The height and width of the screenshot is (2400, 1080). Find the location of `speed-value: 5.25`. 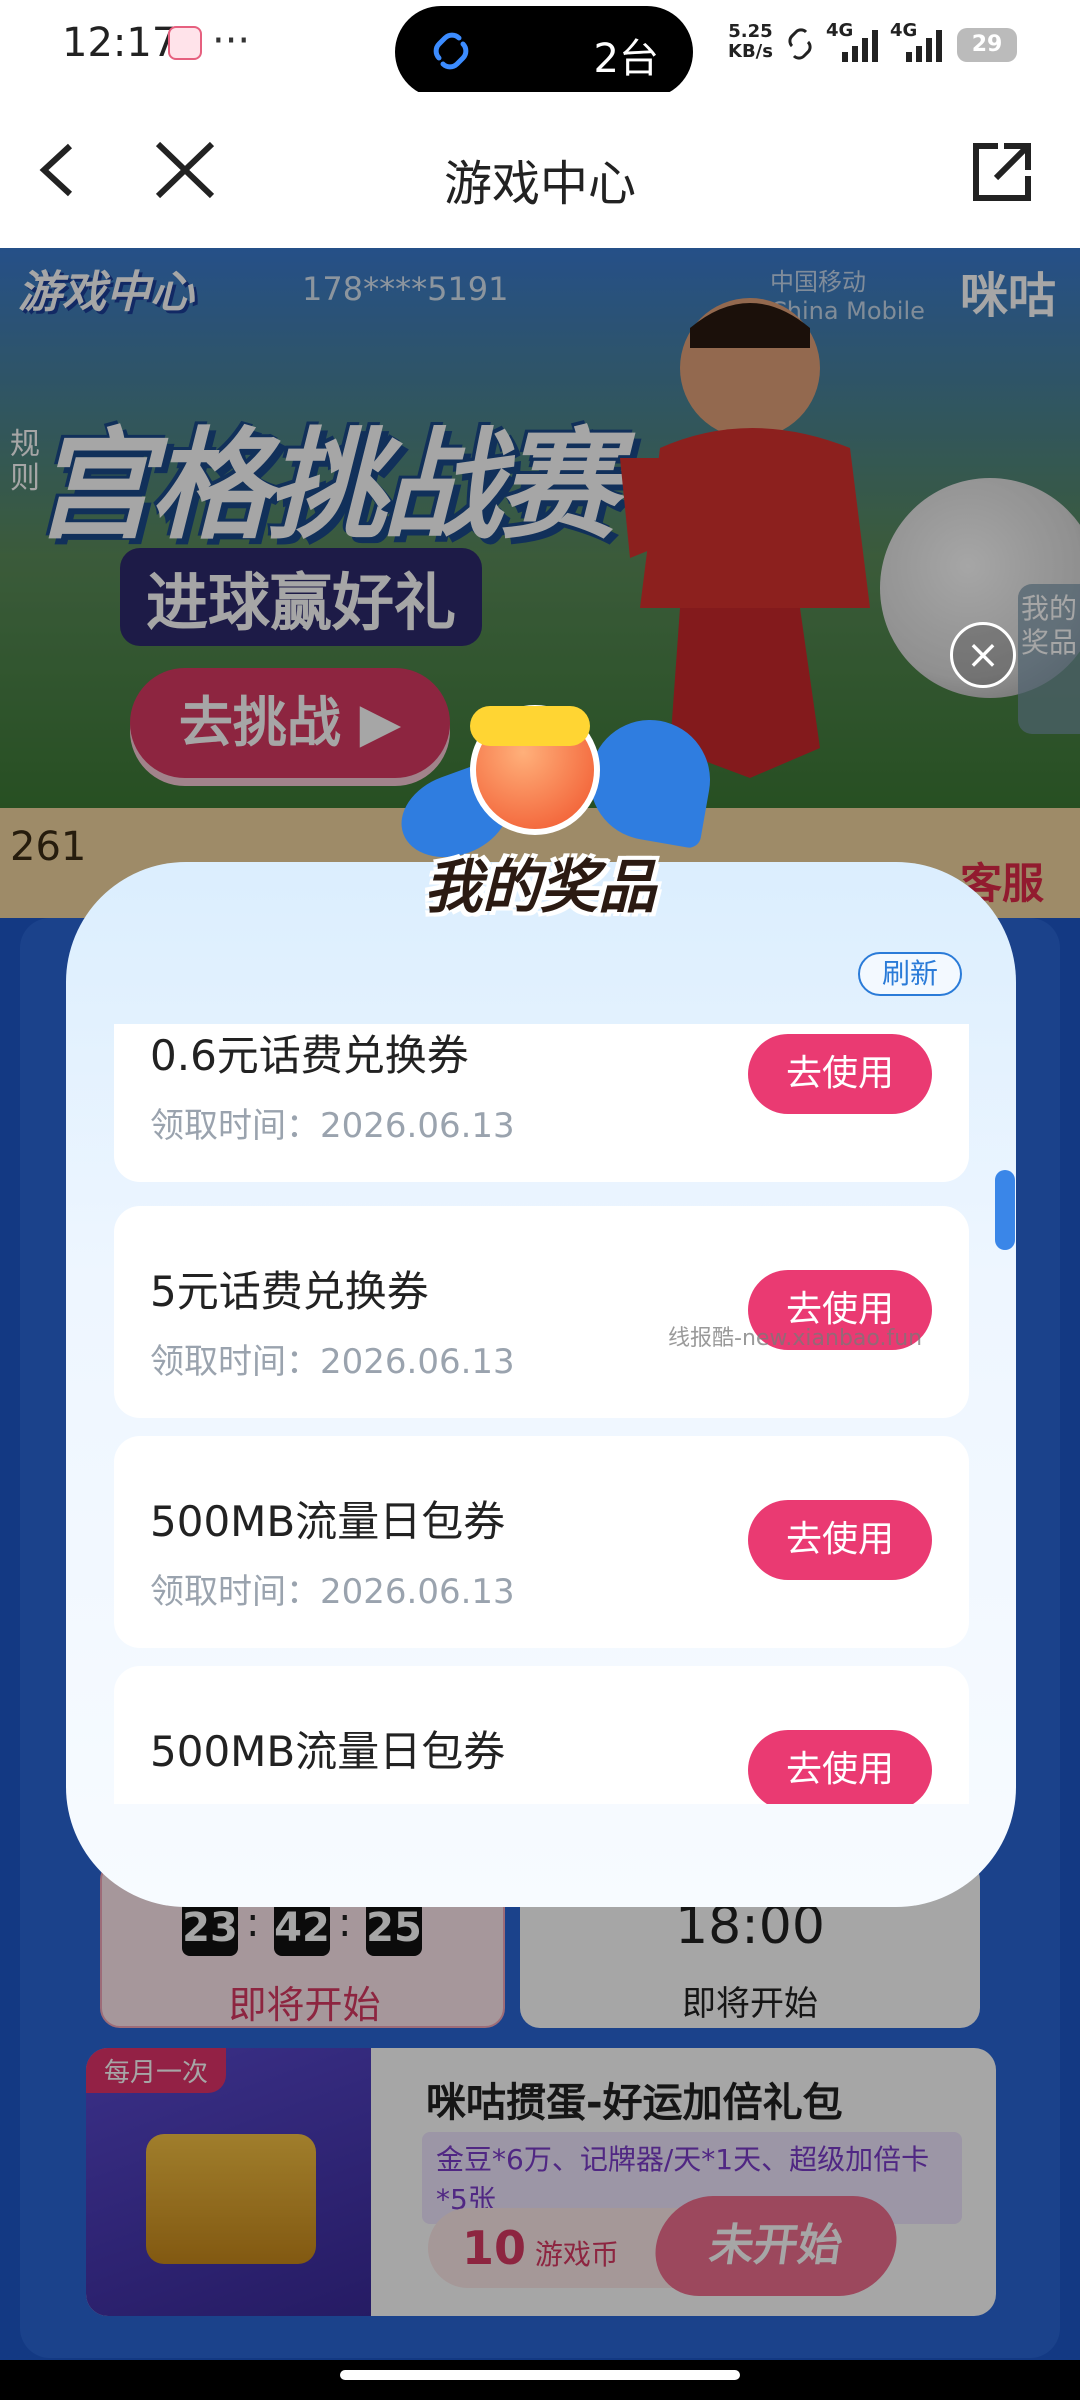

speed-value: 5.25 is located at coordinates (750, 31).